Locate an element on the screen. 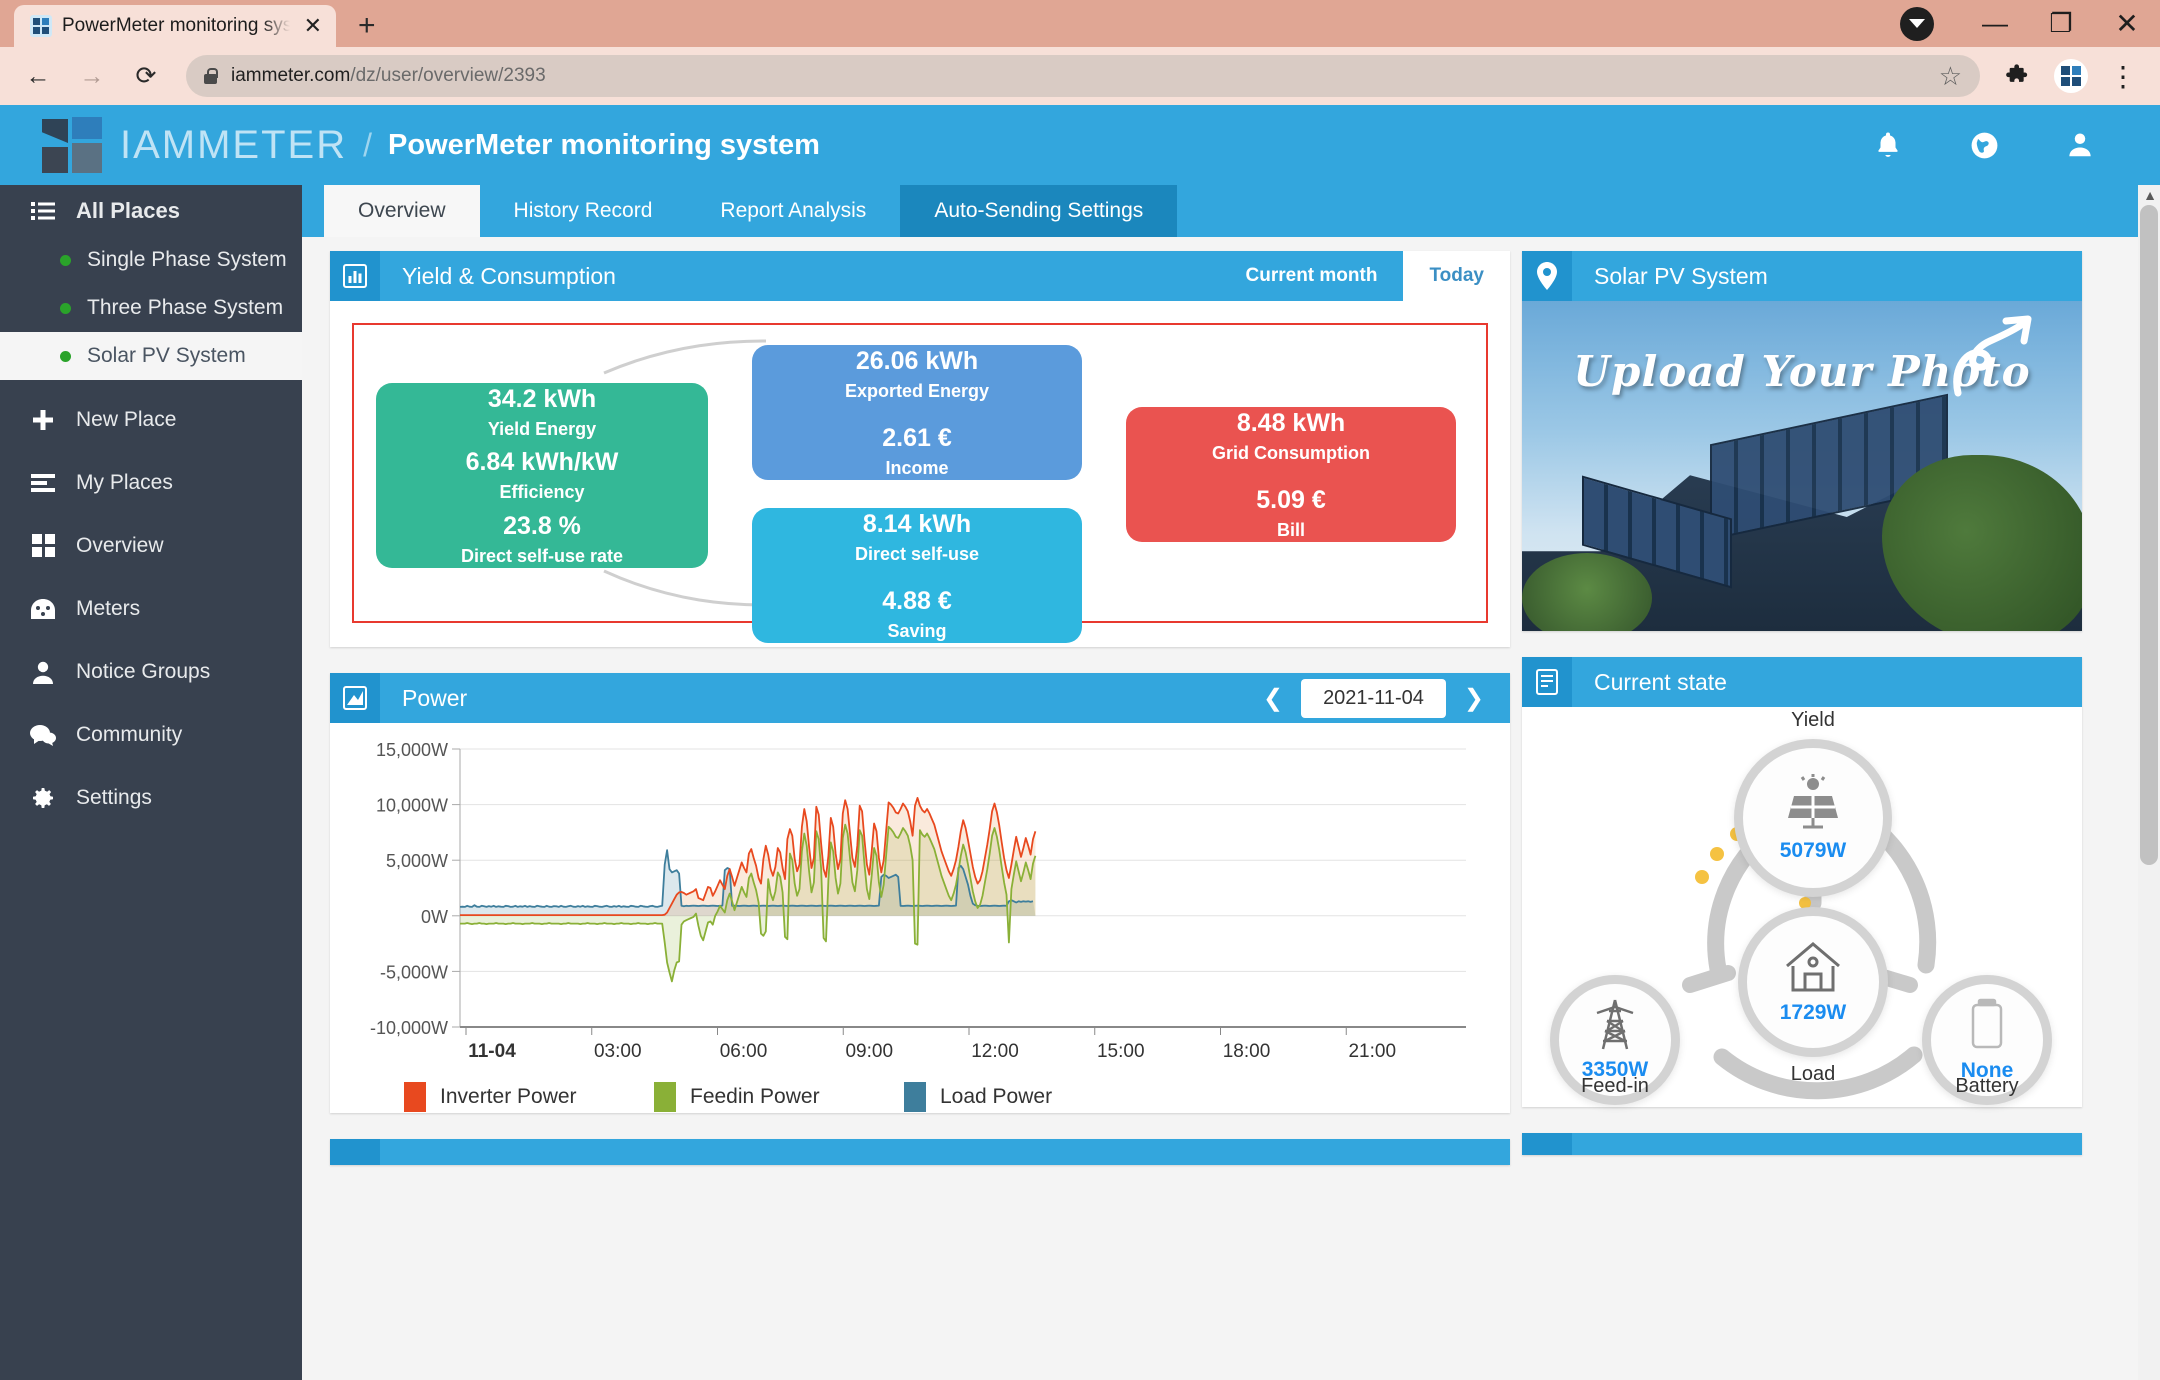 This screenshot has width=2160, height=1380. sidebar-label: New Place is located at coordinates (126, 419).